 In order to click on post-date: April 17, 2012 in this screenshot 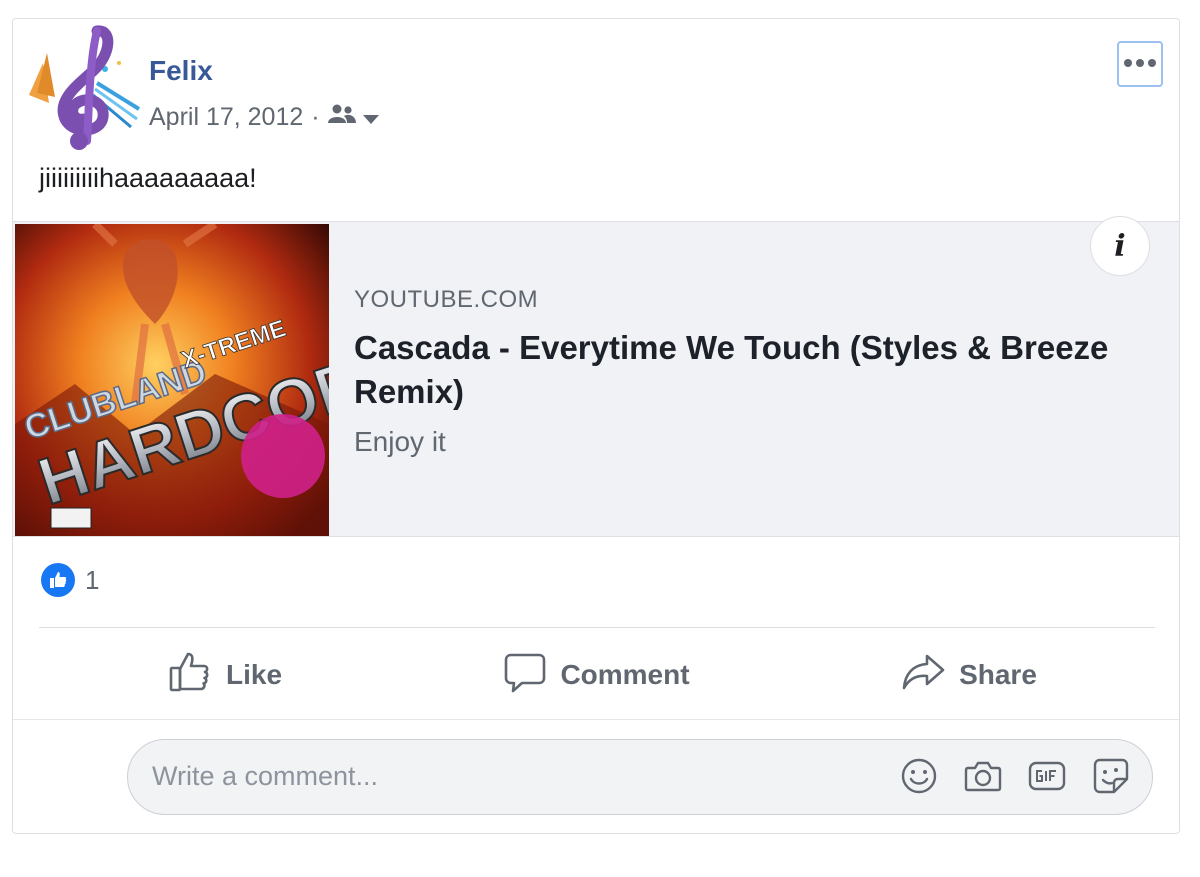, I will do `click(226, 117)`.